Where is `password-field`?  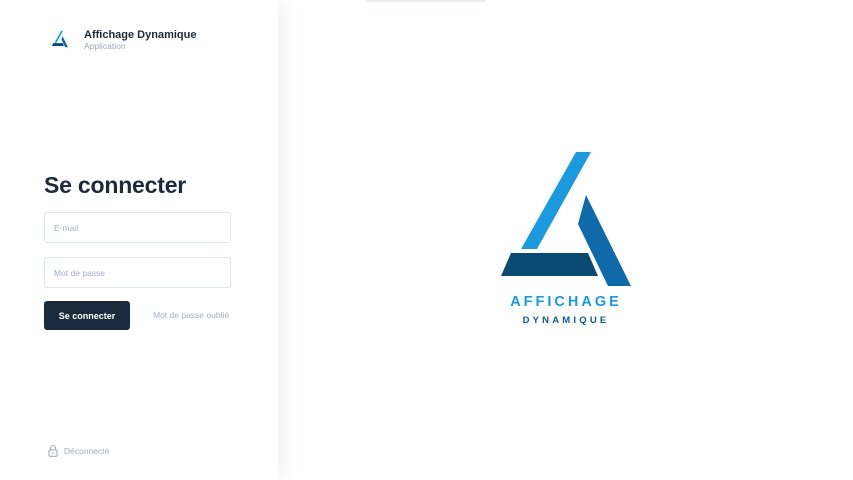 password-field is located at coordinates (137, 272).